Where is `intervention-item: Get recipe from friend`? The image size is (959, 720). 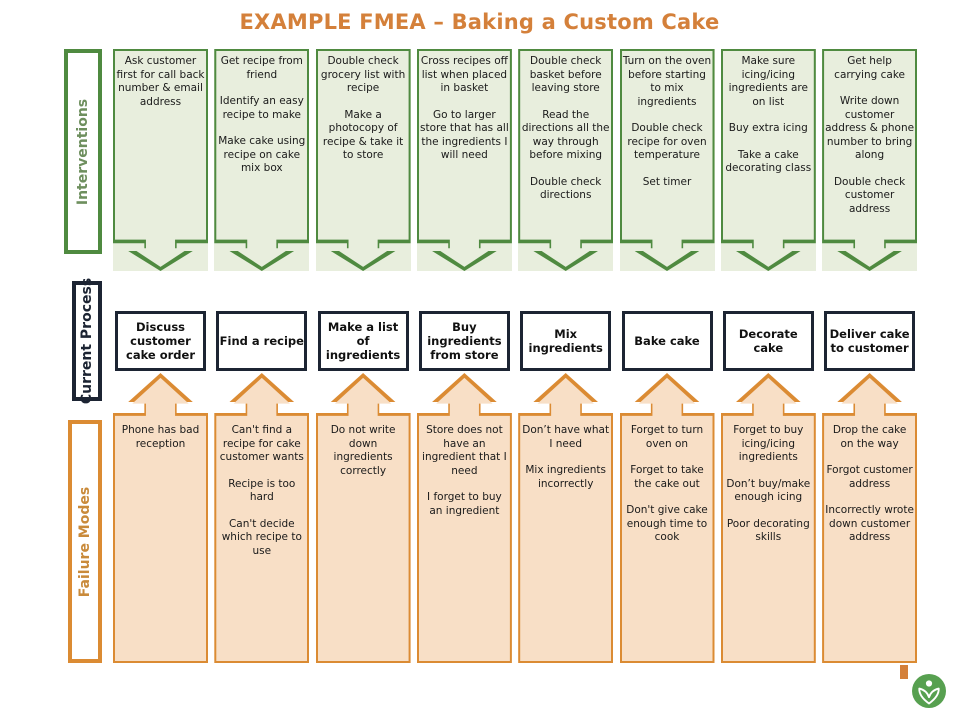
intervention-item: Get recipe from friend is located at coordinates (261, 68).